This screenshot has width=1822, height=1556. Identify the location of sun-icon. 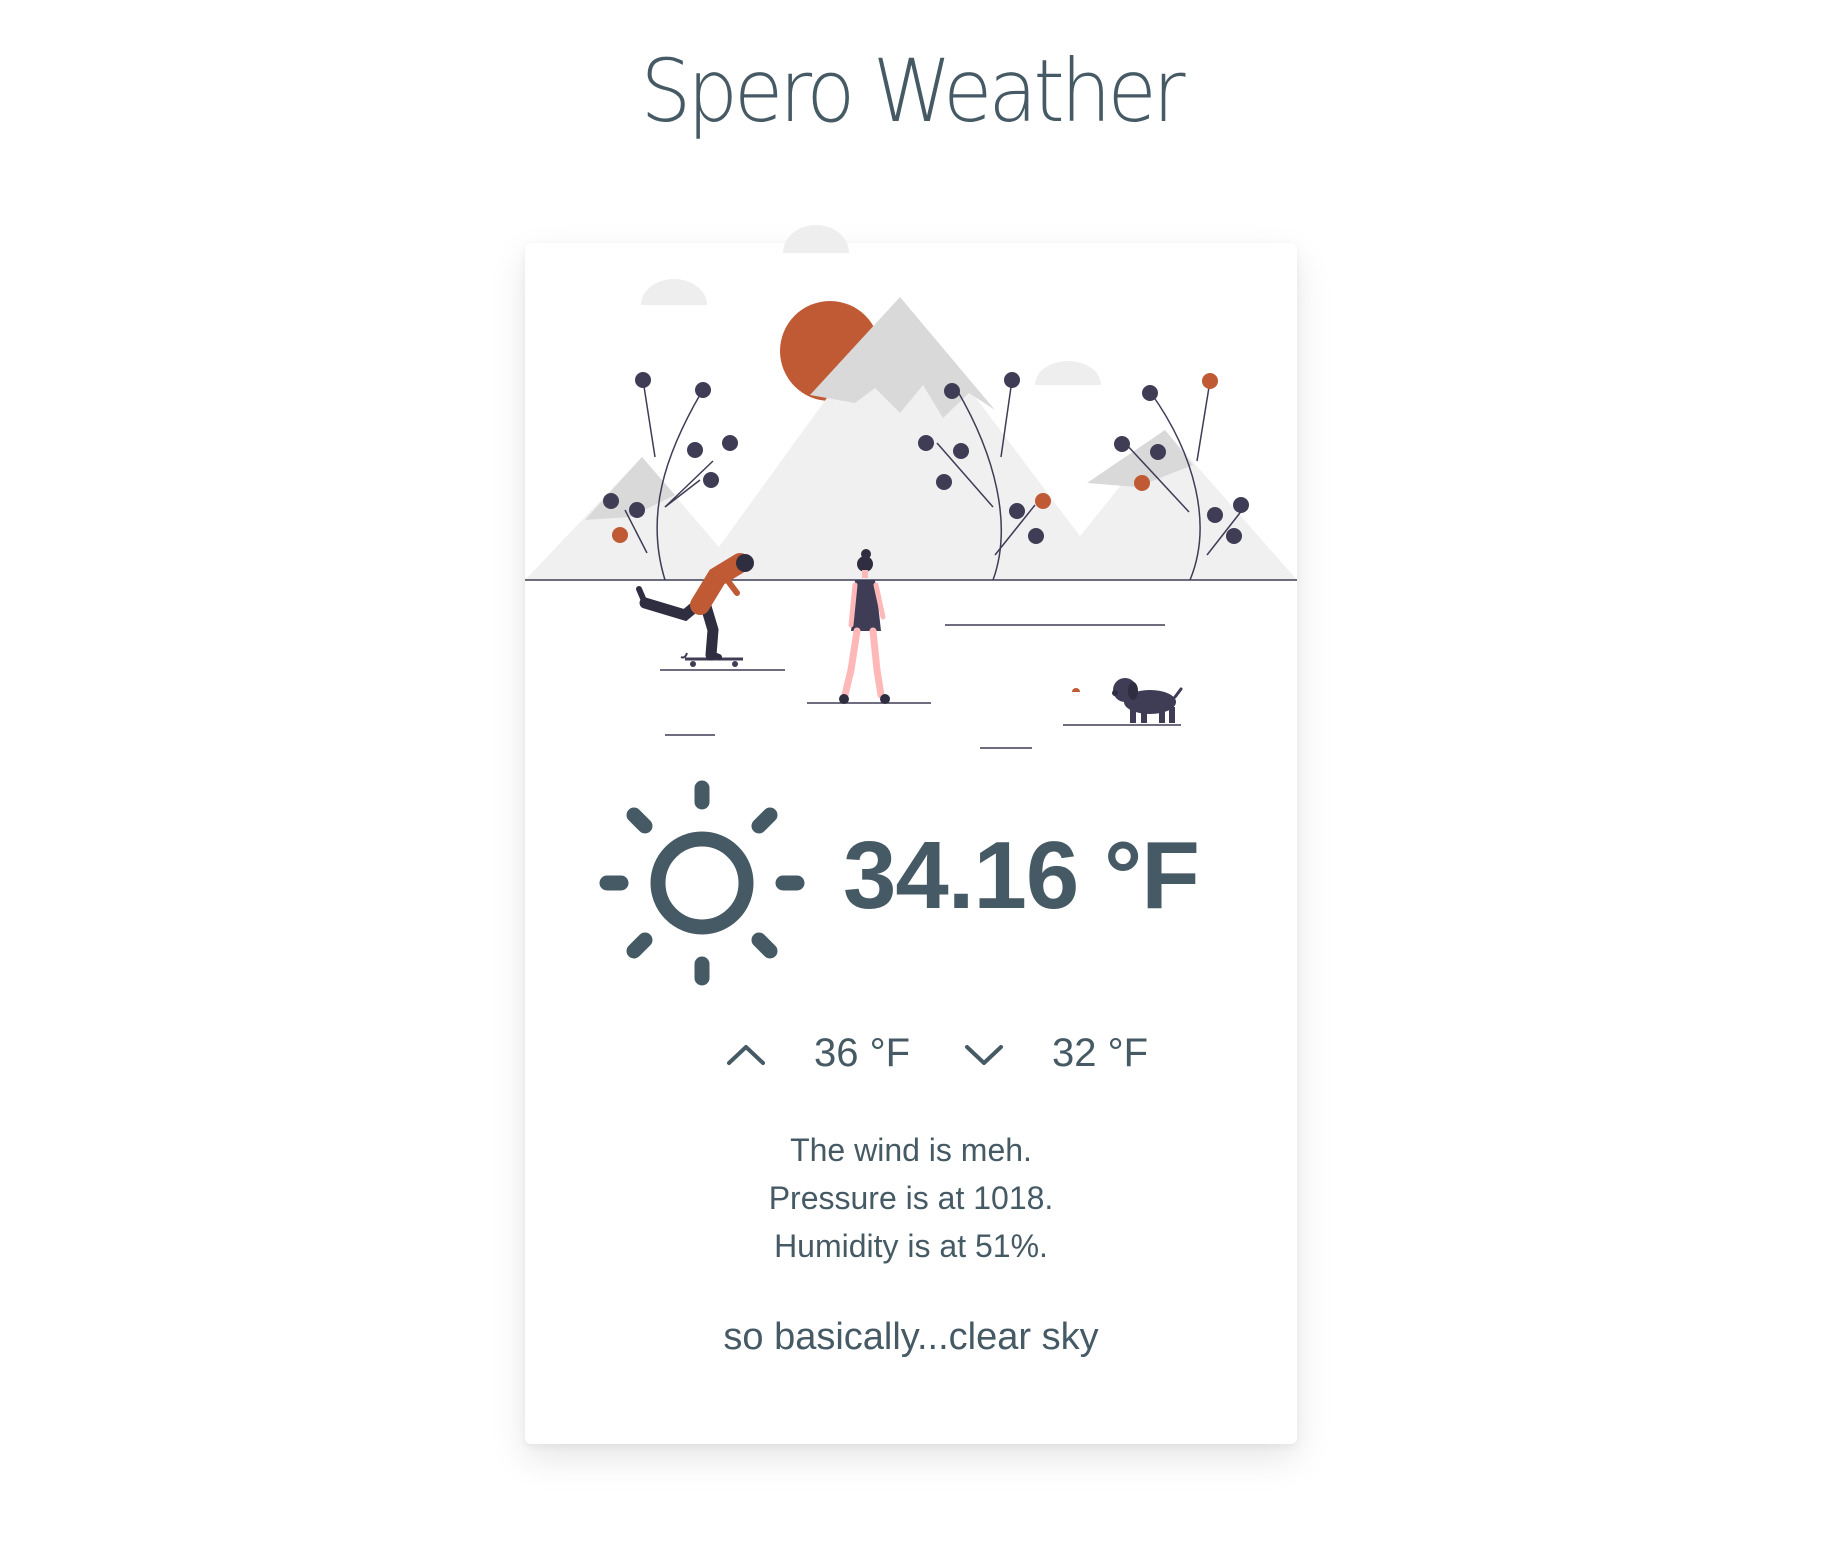
(702, 883).